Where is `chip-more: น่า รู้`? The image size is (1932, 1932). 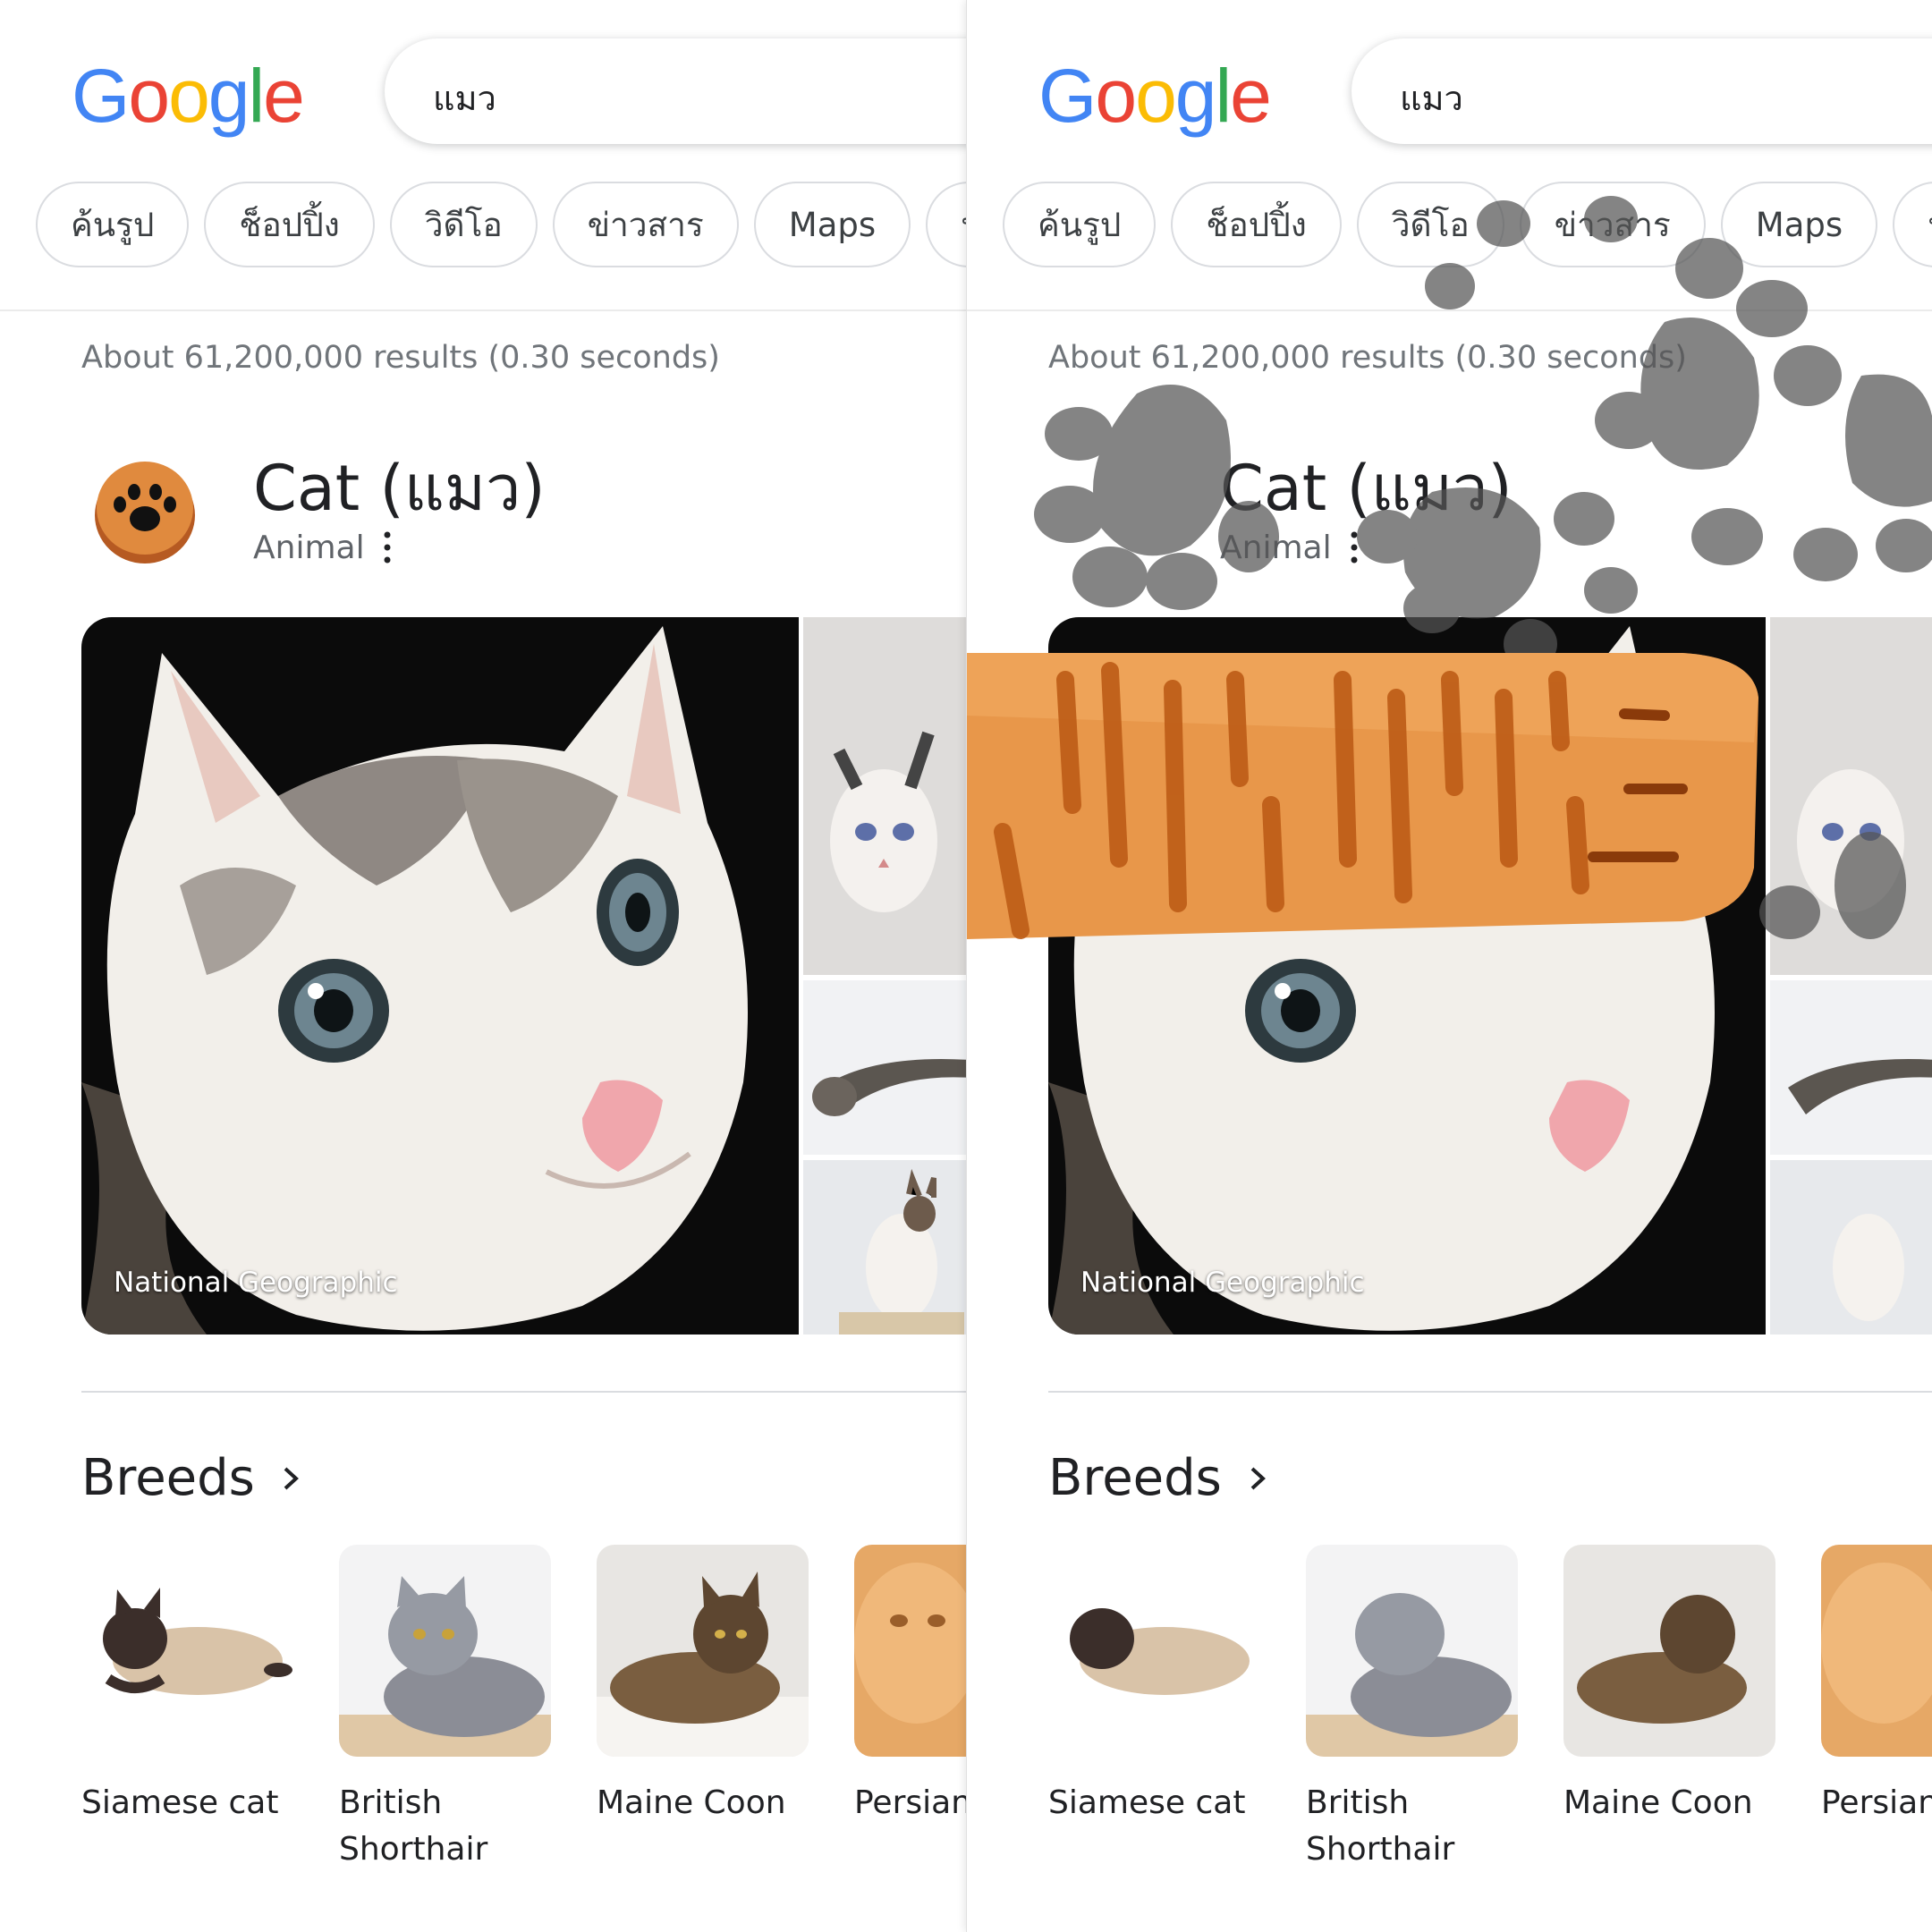 chip-more: น่า รู้ is located at coordinates (946, 224).